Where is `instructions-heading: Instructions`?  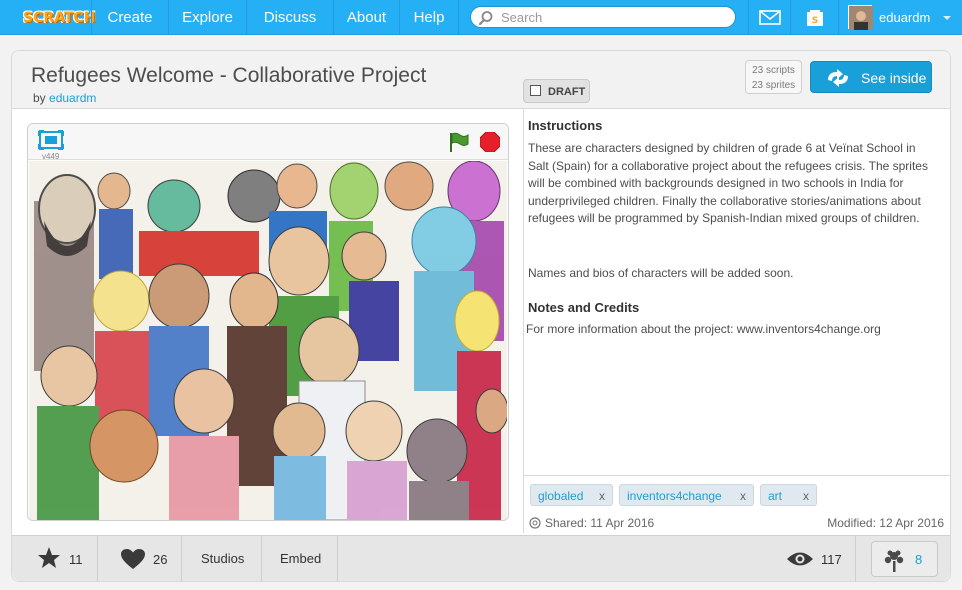
instructions-heading: Instructions is located at coordinates (565, 125).